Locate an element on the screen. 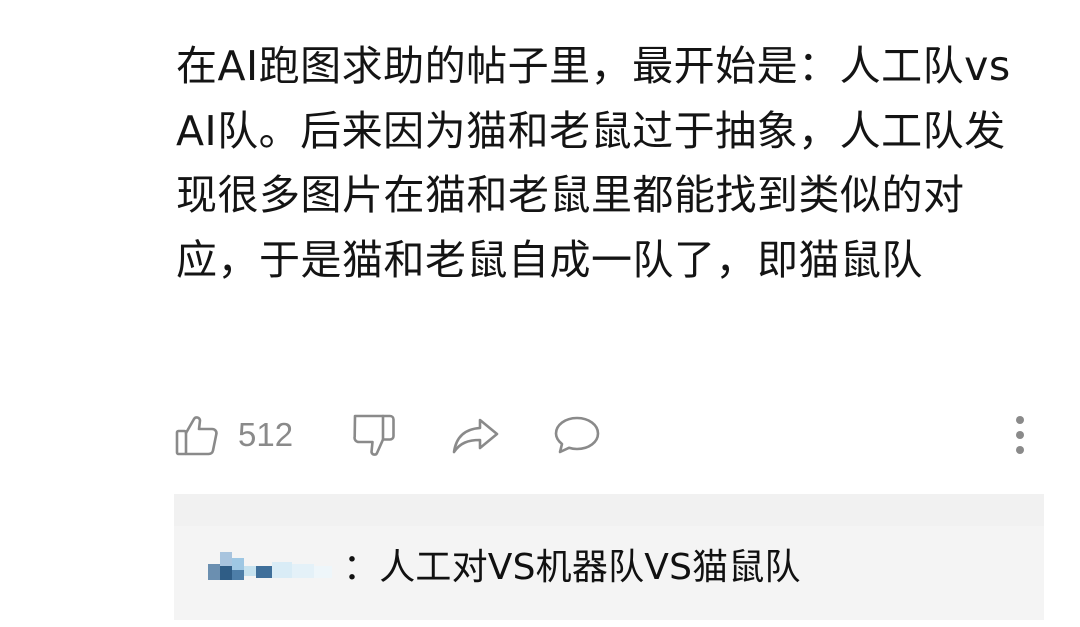 Image resolution: width=1080 pixels, height=627 pixels. like-button: 512 is located at coordinates (233, 435).